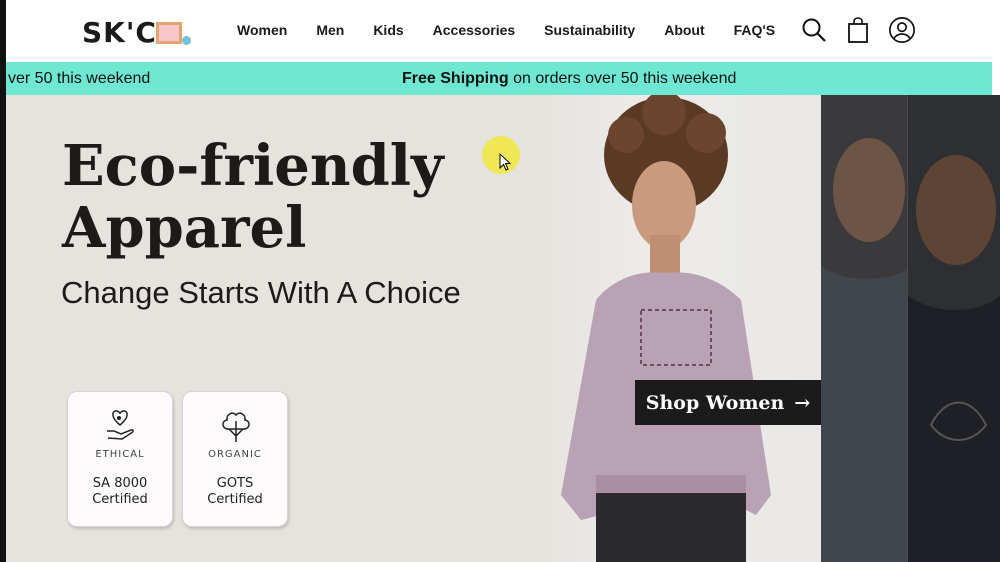 This screenshot has width=1000, height=562. I want to click on shop-women-button: Shop Women →, so click(728, 402).